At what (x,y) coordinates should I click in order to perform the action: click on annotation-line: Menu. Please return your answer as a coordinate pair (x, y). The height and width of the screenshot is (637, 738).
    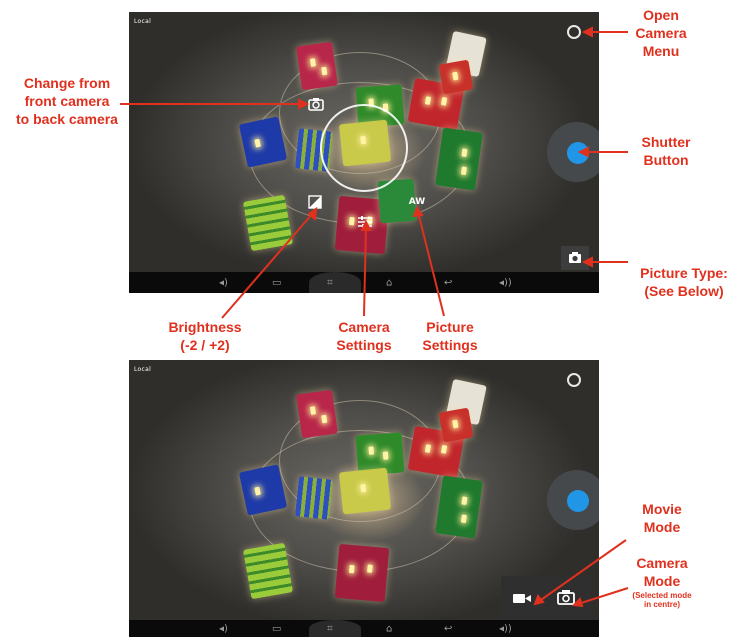
    Looking at the image, I should click on (661, 51).